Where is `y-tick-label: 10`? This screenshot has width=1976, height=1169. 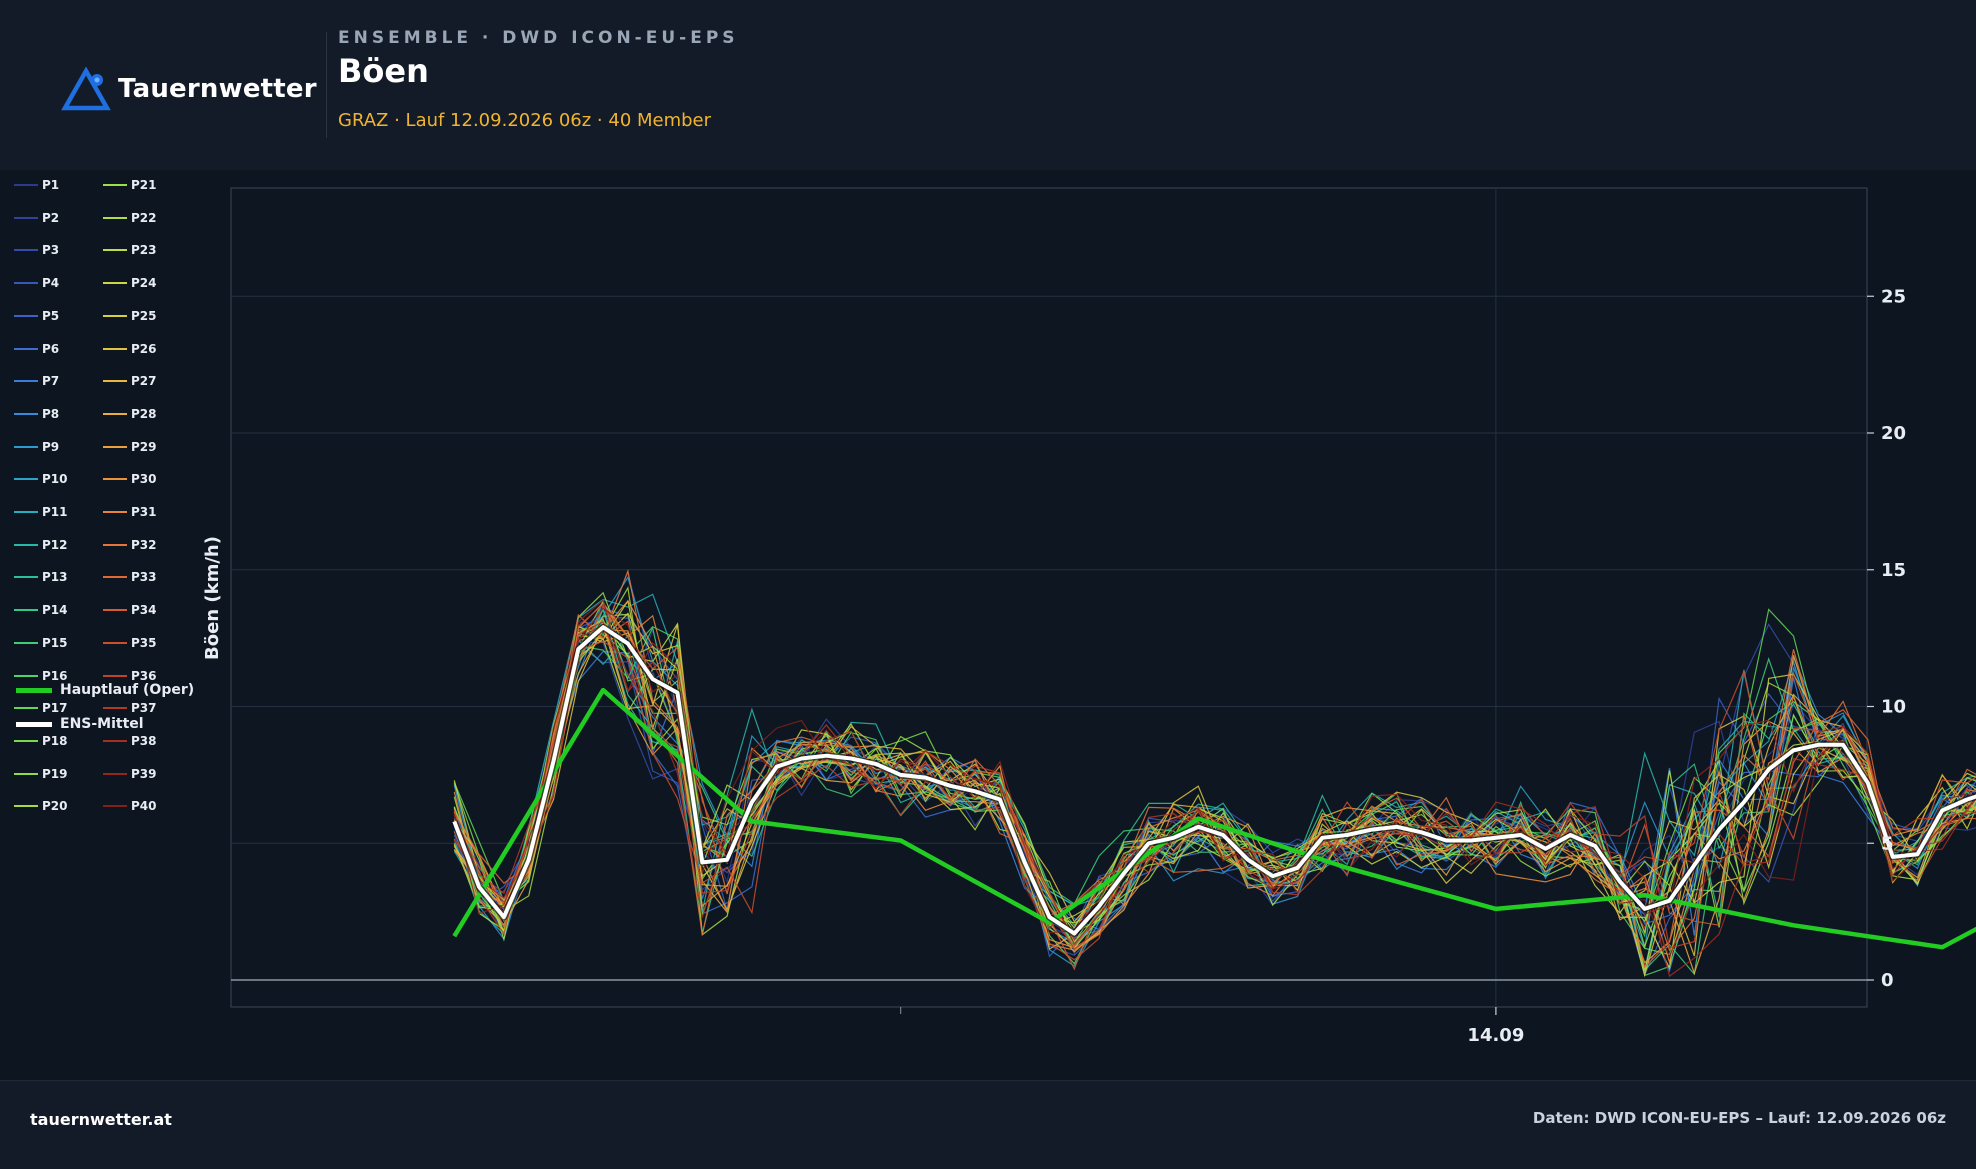 y-tick-label: 10 is located at coordinates (1893, 707).